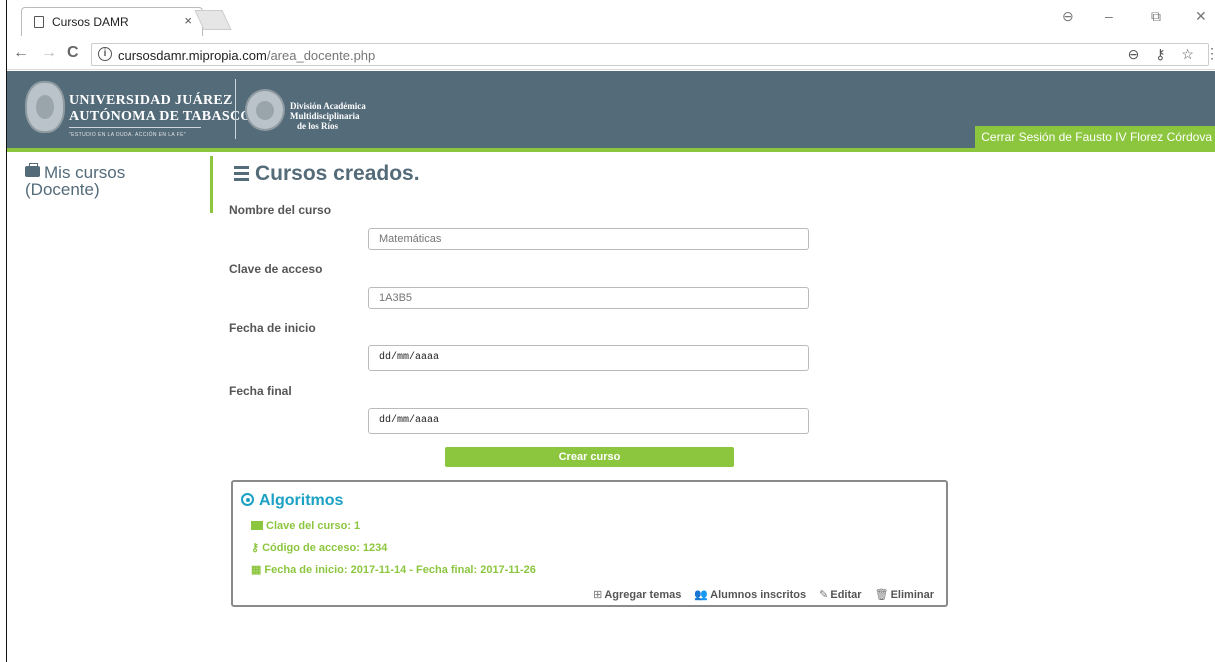 The image size is (1215, 662). Describe the element at coordinates (325, 548) in the screenshot. I see `access-code-text: Código de acceso: 1234` at that location.